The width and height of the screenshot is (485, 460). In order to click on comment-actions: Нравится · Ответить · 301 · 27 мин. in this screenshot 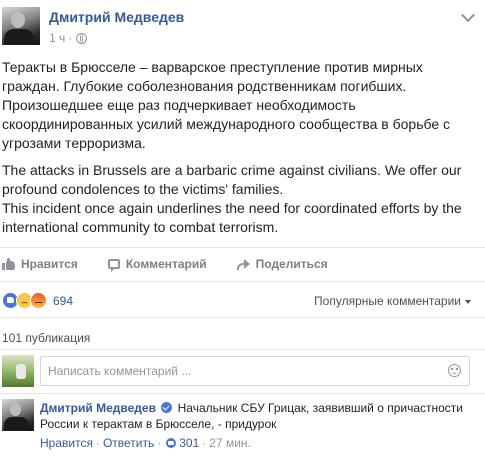, I will do `click(145, 443)`.